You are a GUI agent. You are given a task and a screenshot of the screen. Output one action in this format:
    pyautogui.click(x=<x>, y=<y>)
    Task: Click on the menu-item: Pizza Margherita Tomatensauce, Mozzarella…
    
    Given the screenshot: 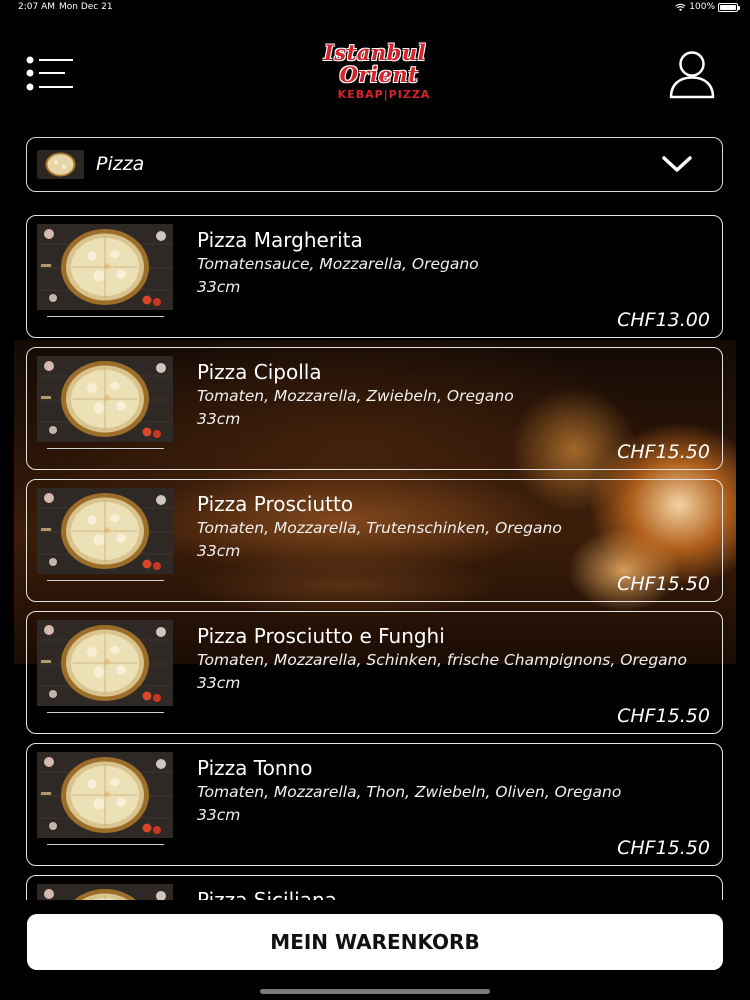 What is the action you would take?
    pyautogui.click(x=374, y=276)
    